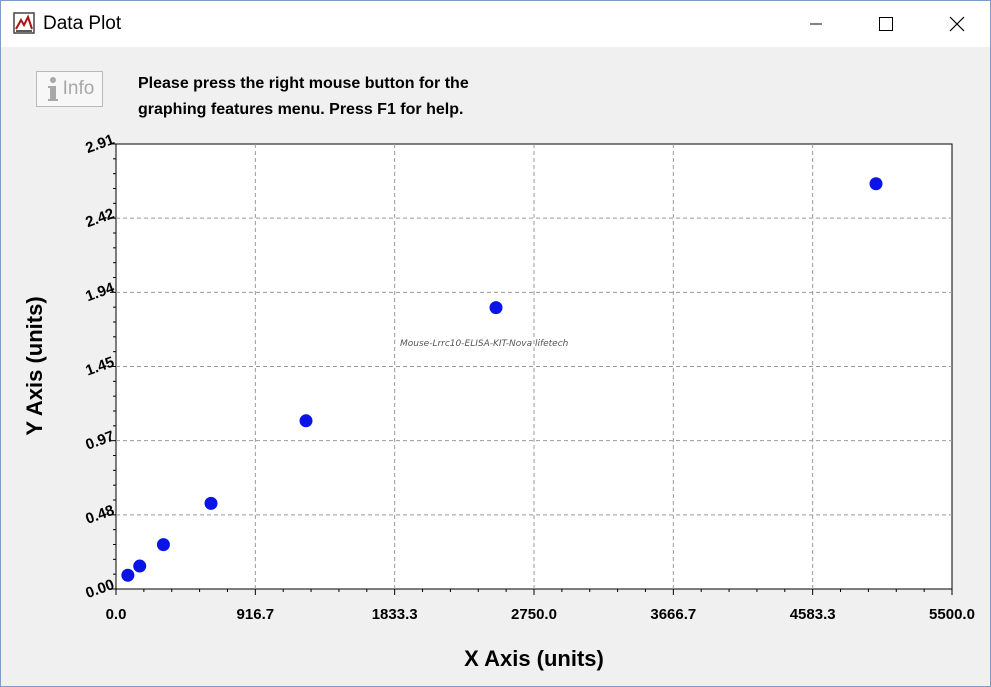 Image resolution: width=991 pixels, height=687 pixels. I want to click on y-tick-label: 0.97, so click(99, 441).